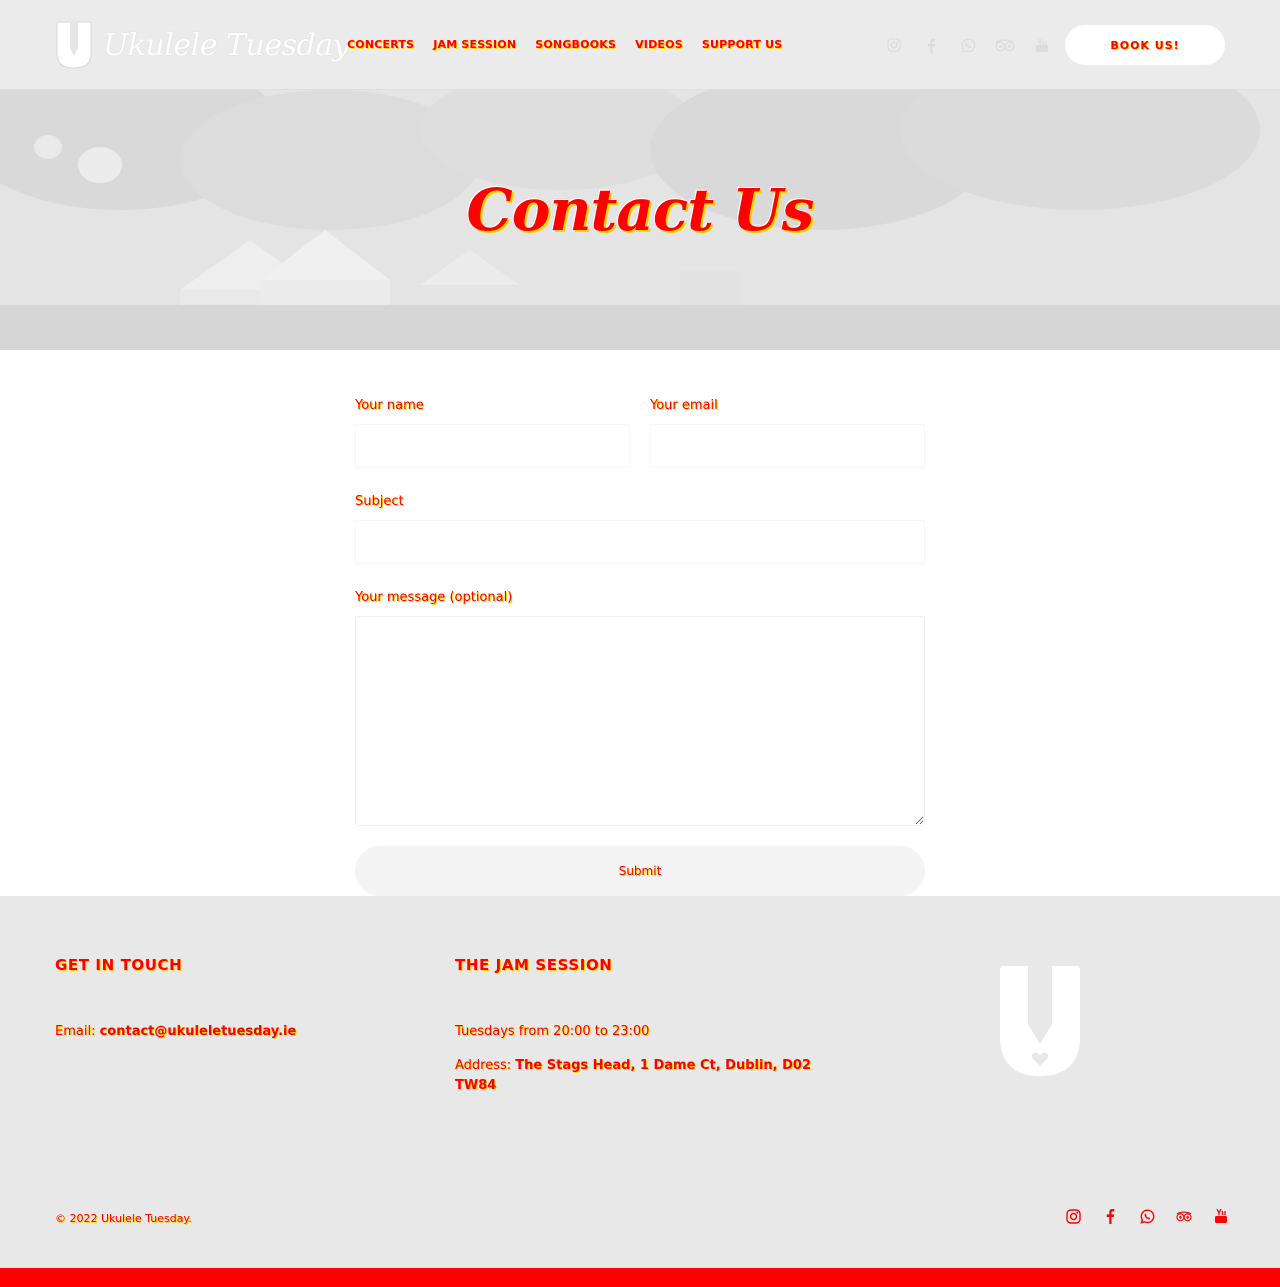  I want to click on email-label: Your email, so click(684, 405).